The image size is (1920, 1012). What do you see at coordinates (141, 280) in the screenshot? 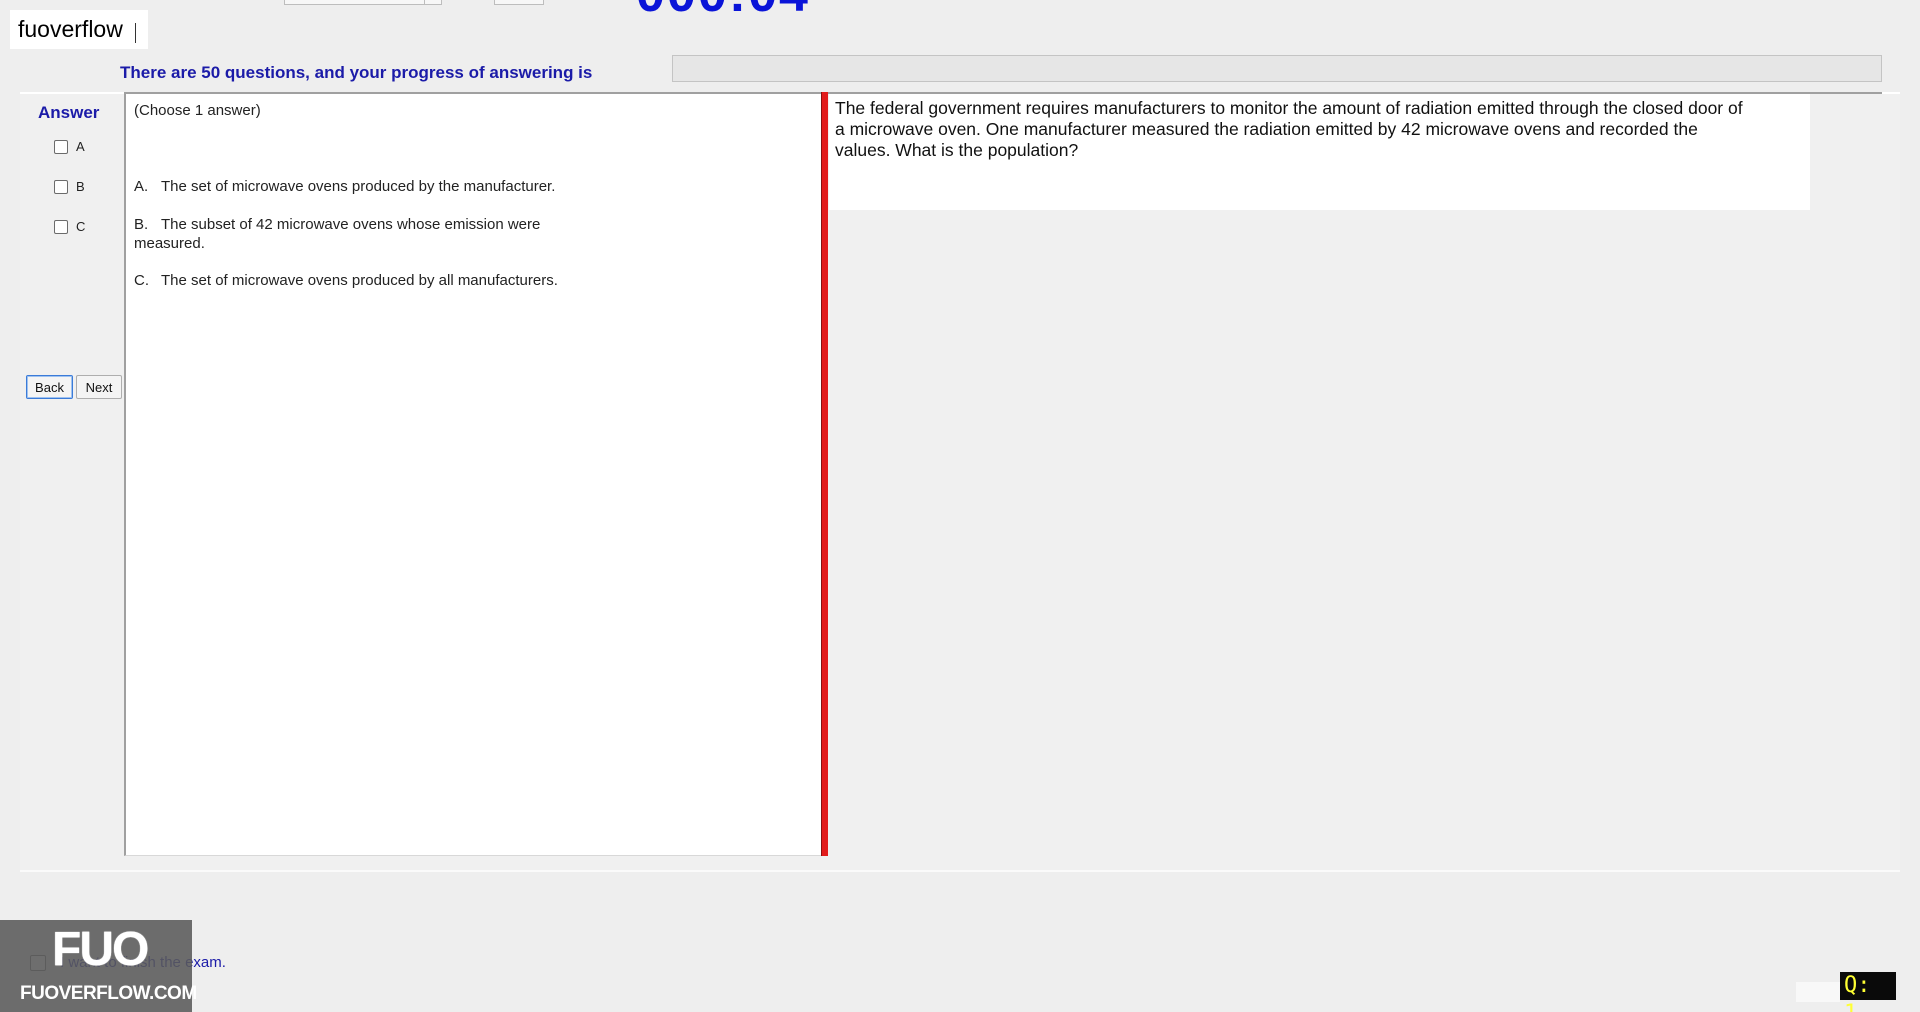
I see `choice-letter: C.` at bounding box center [141, 280].